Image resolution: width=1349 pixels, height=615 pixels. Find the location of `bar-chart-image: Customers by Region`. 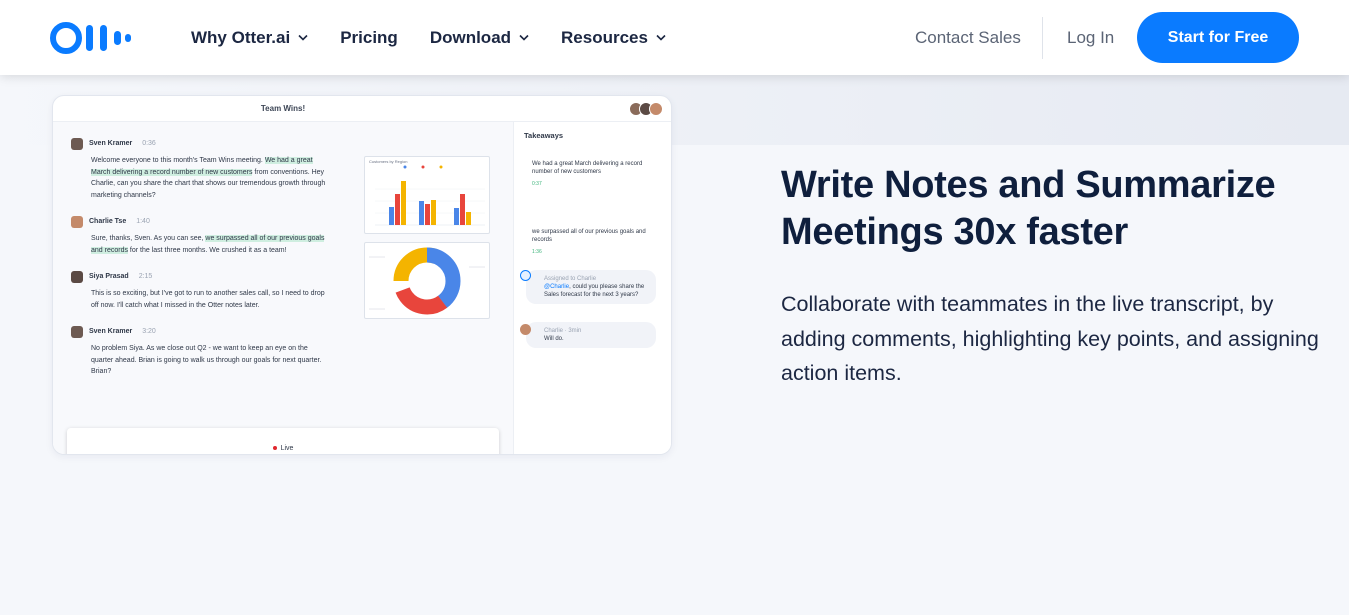

bar-chart-image: Customers by Region is located at coordinates (427, 195).